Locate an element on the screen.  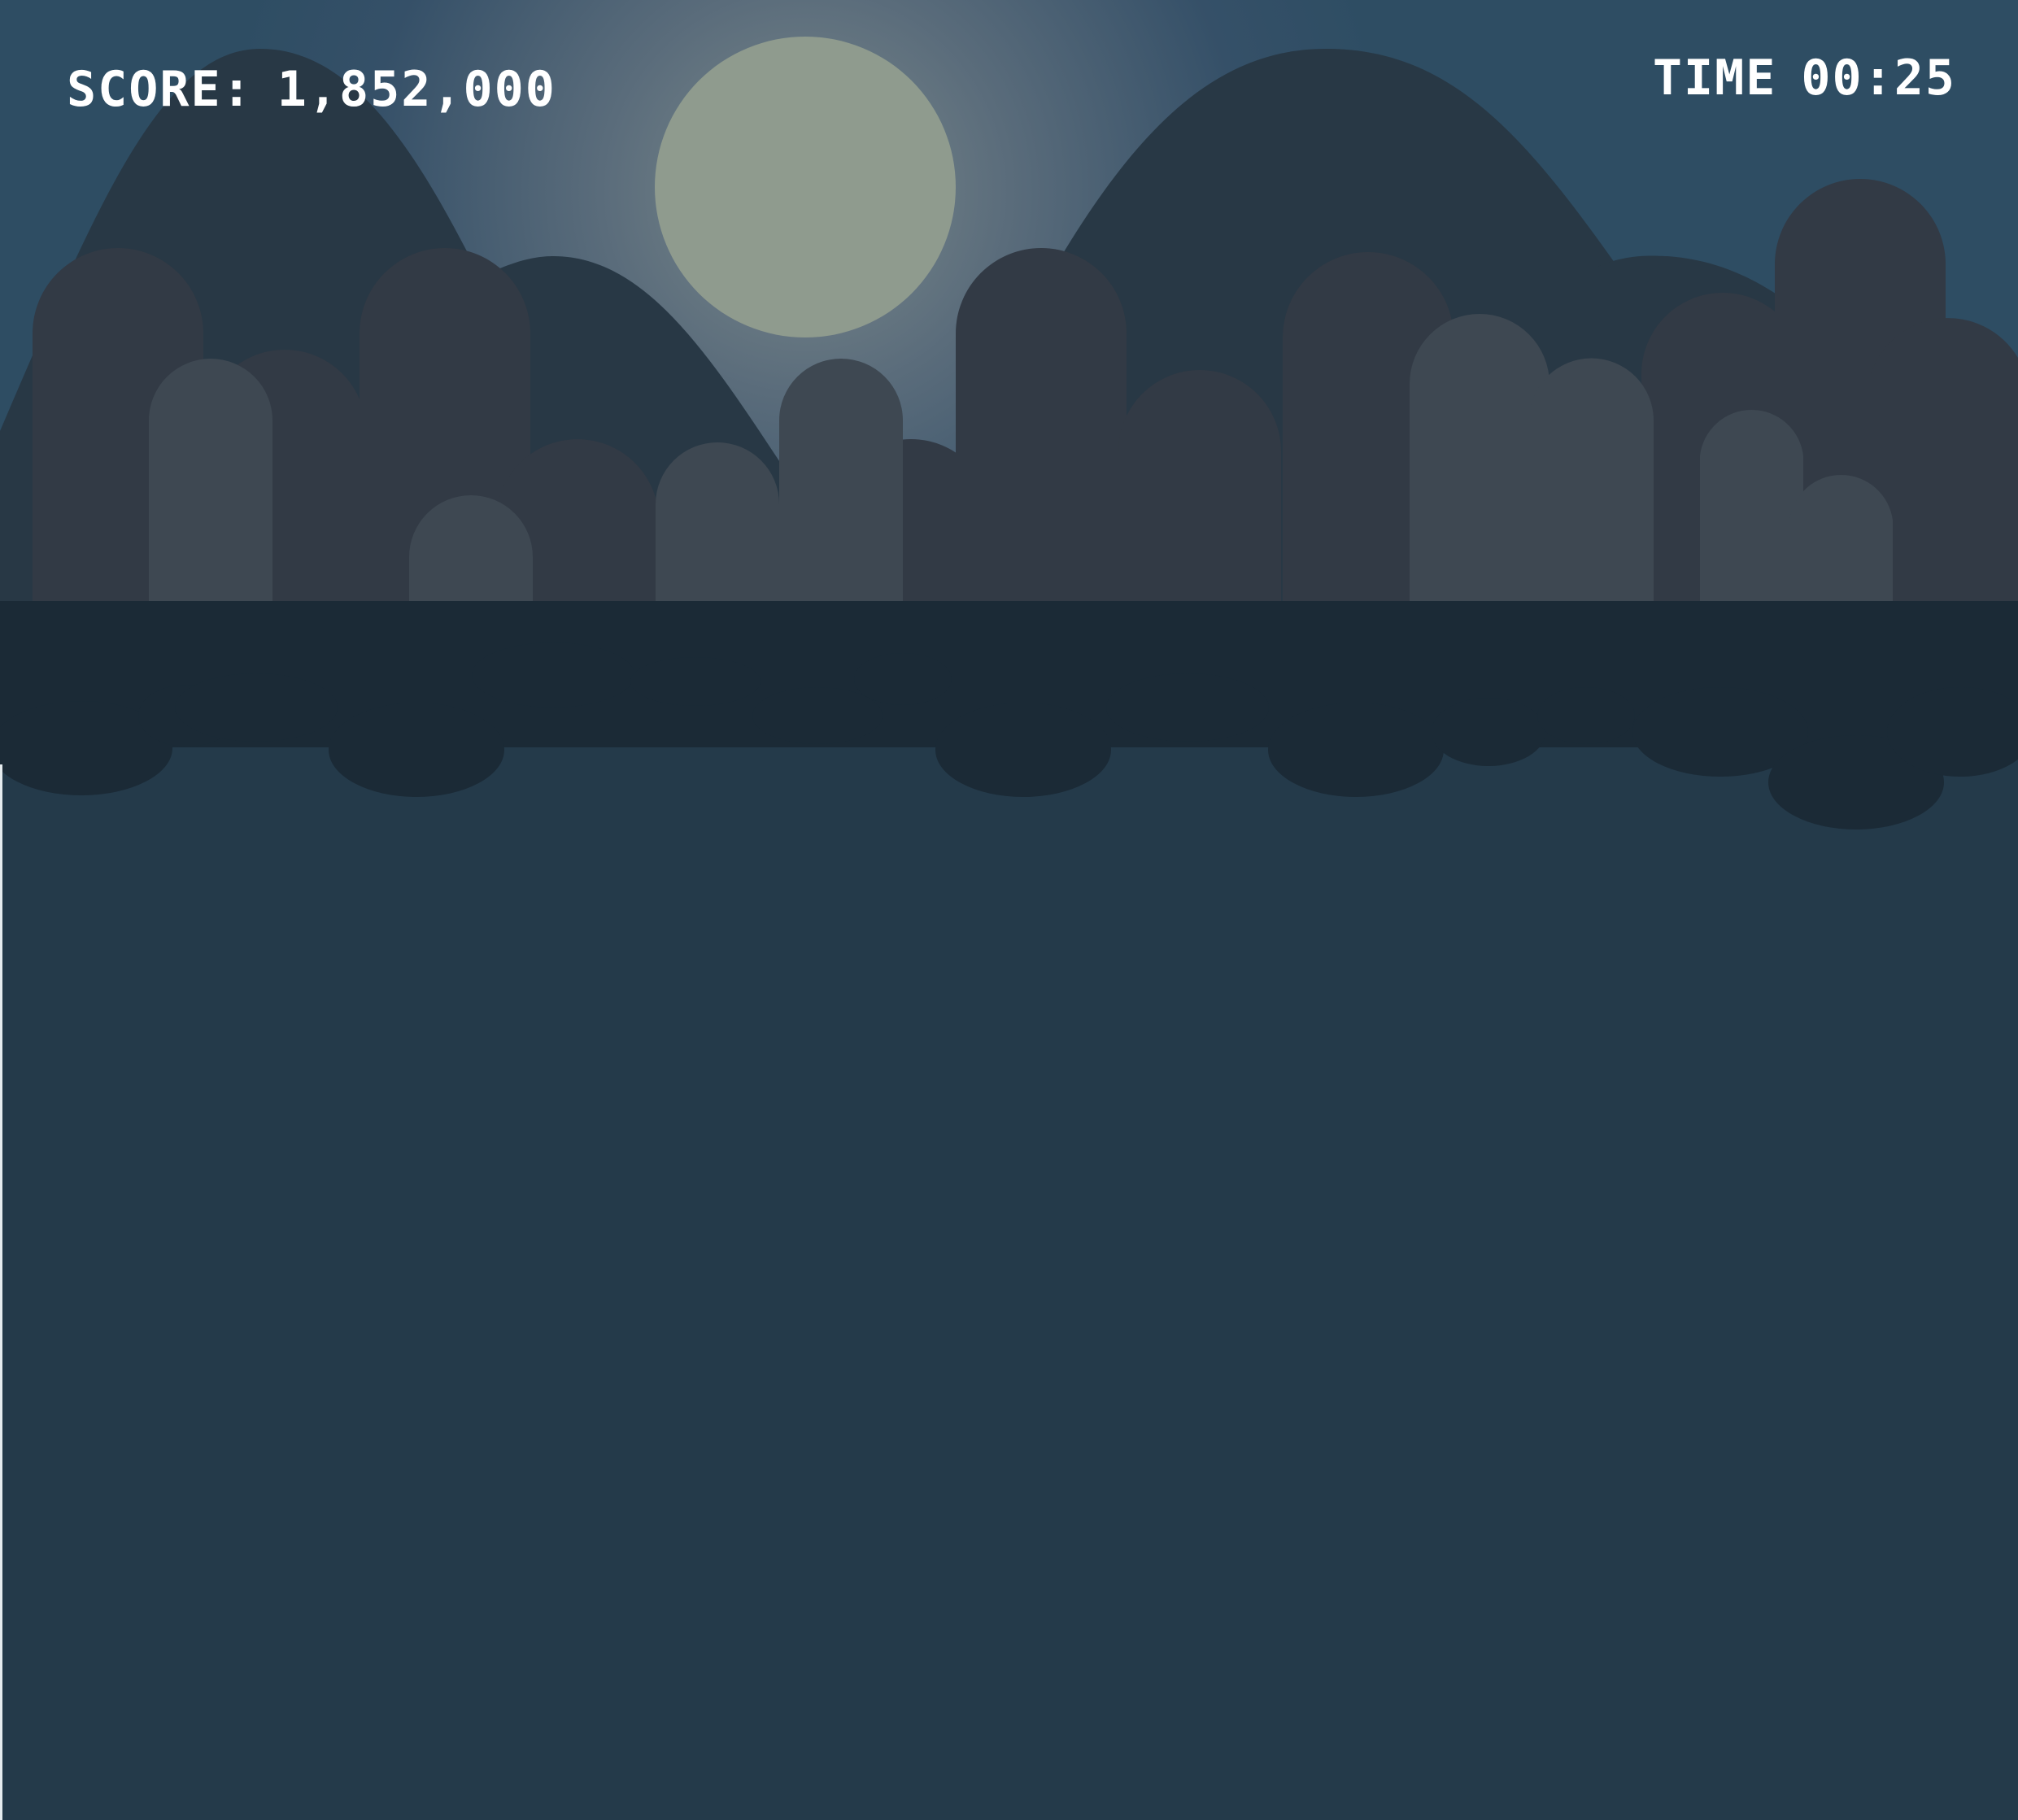
time-label: TIME is located at coordinates (1714, 78).